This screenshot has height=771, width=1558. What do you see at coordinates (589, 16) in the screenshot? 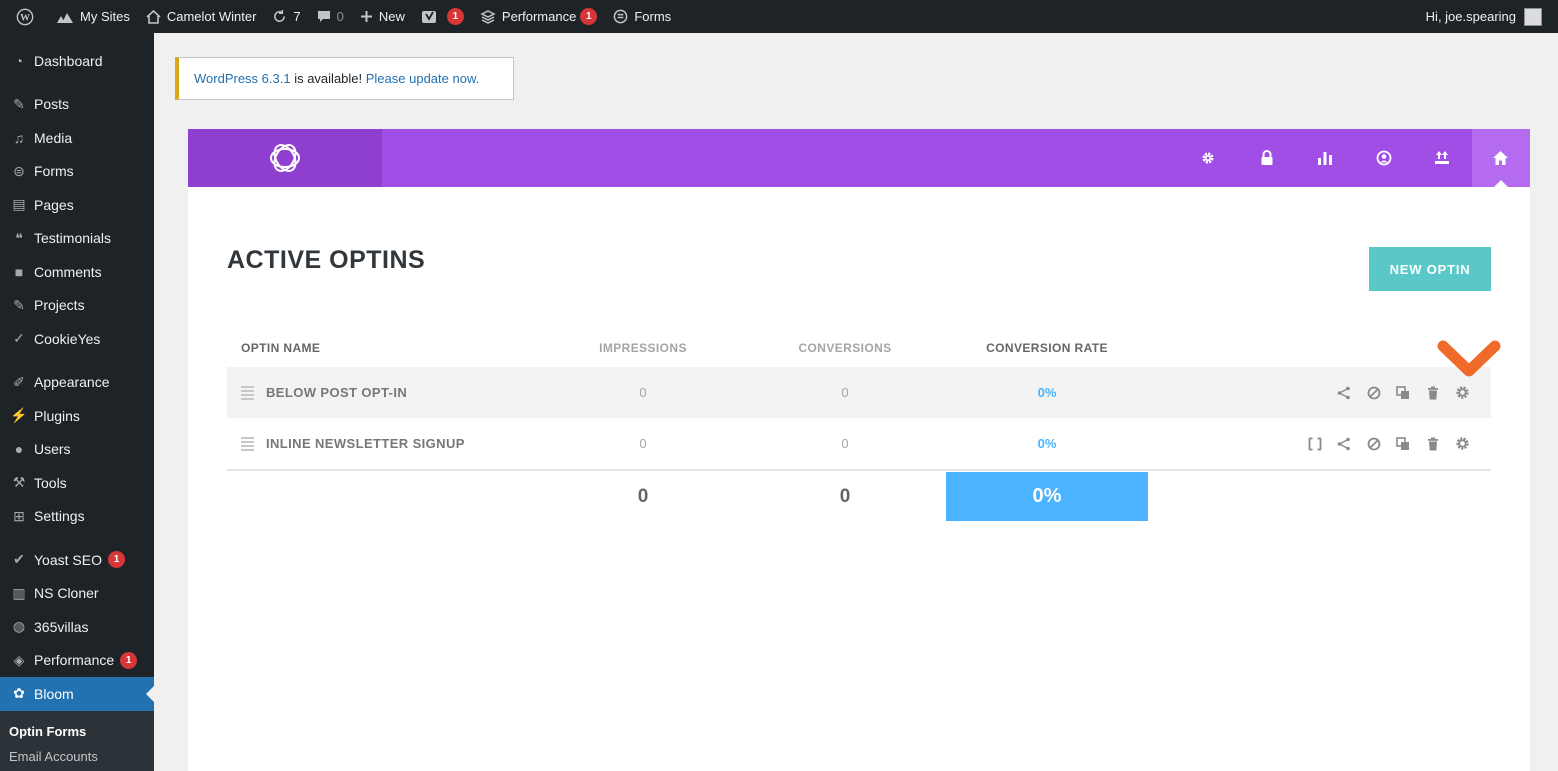
I see `performance-badge: 1` at bounding box center [589, 16].